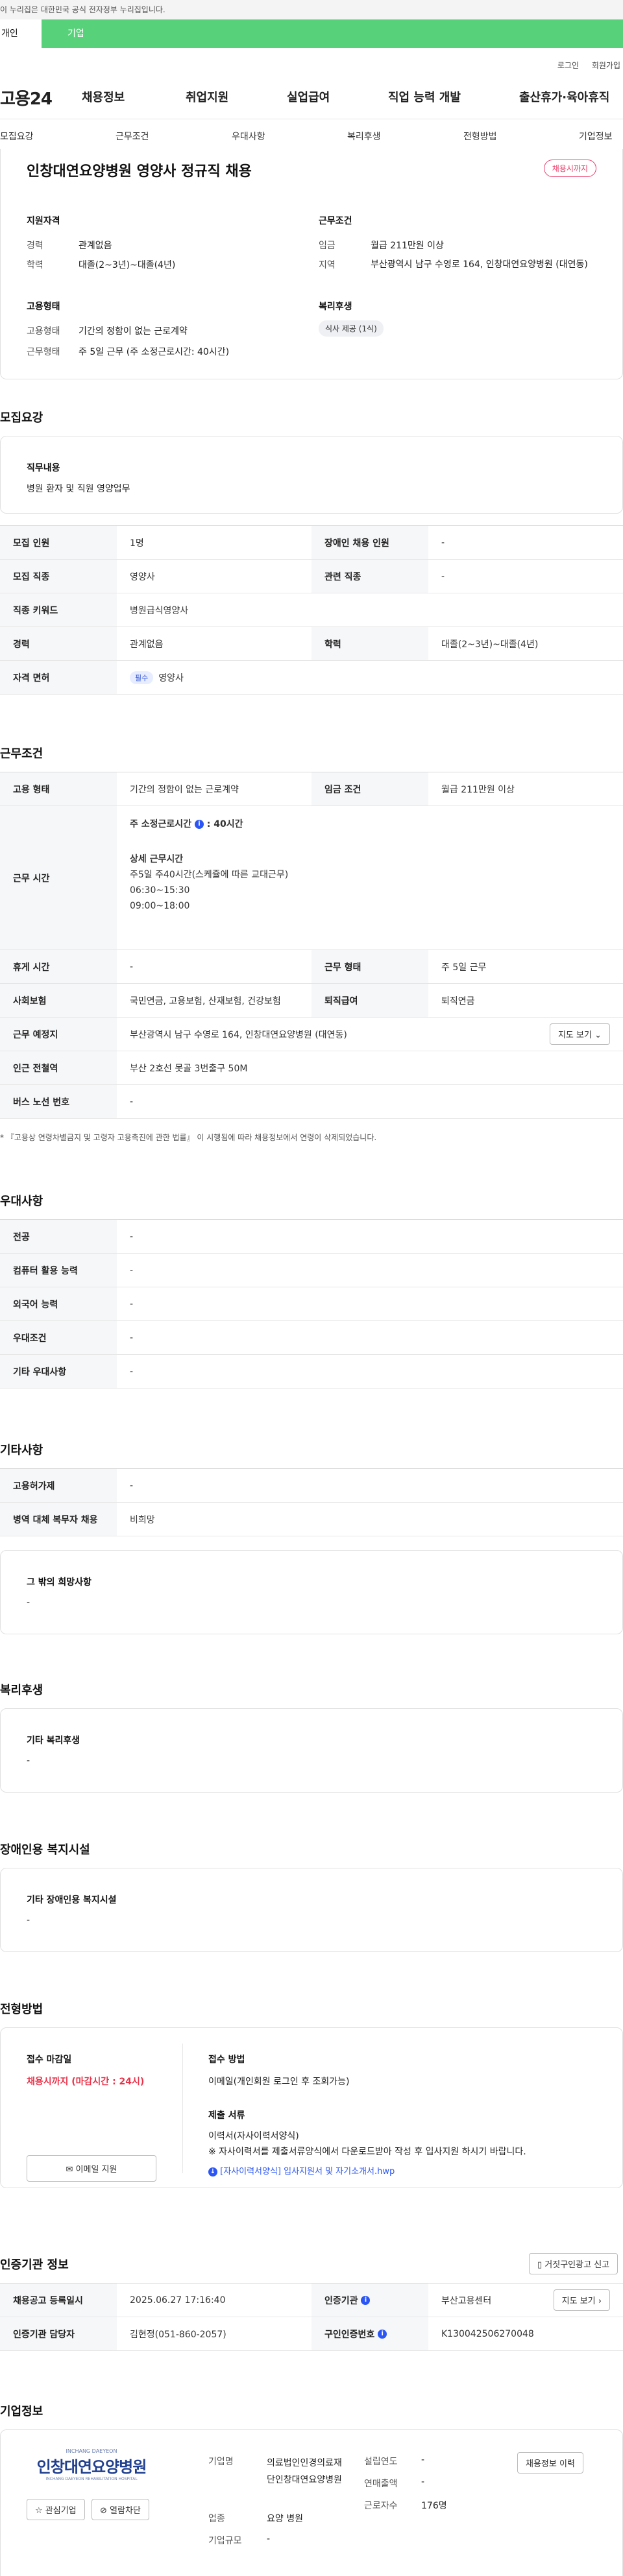 The height and width of the screenshot is (2576, 623). Describe the element at coordinates (159, 610) in the screenshot. I see `keyword-value: 병원급식영양사` at that location.